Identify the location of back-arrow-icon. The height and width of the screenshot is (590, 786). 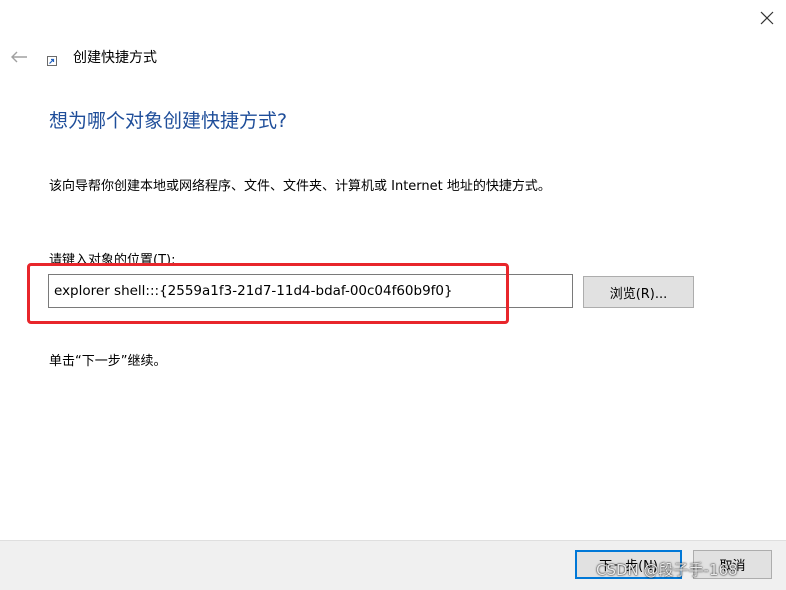
(19, 57).